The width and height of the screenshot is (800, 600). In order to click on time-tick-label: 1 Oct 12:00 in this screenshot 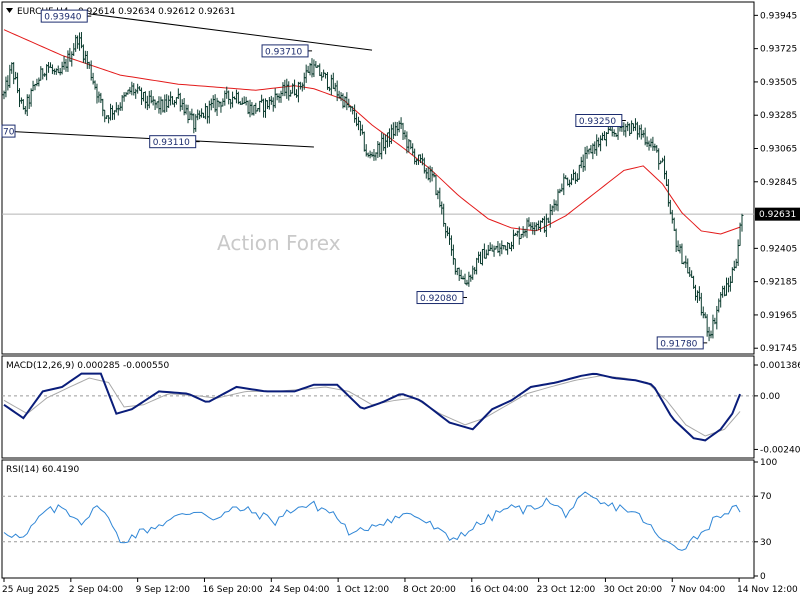, I will do `click(362, 590)`.